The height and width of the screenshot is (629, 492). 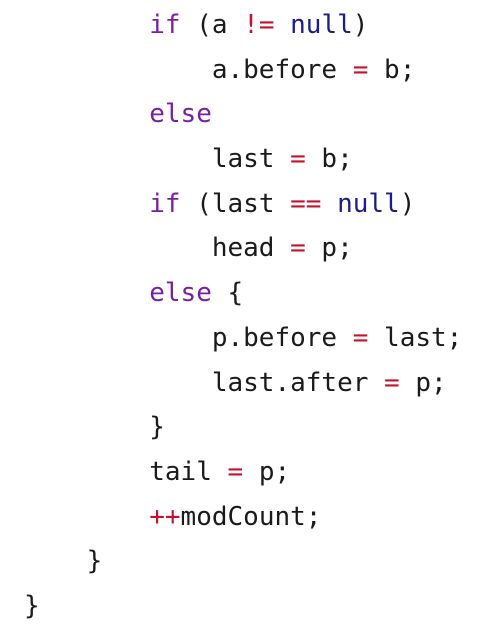 I want to click on code-text: {, so click(x=227, y=293).